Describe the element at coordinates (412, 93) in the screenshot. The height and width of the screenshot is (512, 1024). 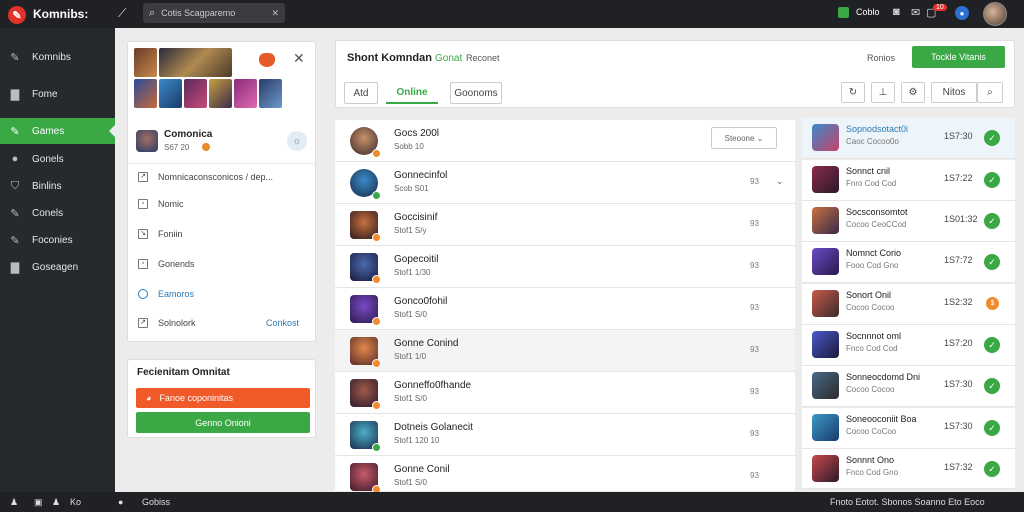
I see `tab-online: Online` at that location.